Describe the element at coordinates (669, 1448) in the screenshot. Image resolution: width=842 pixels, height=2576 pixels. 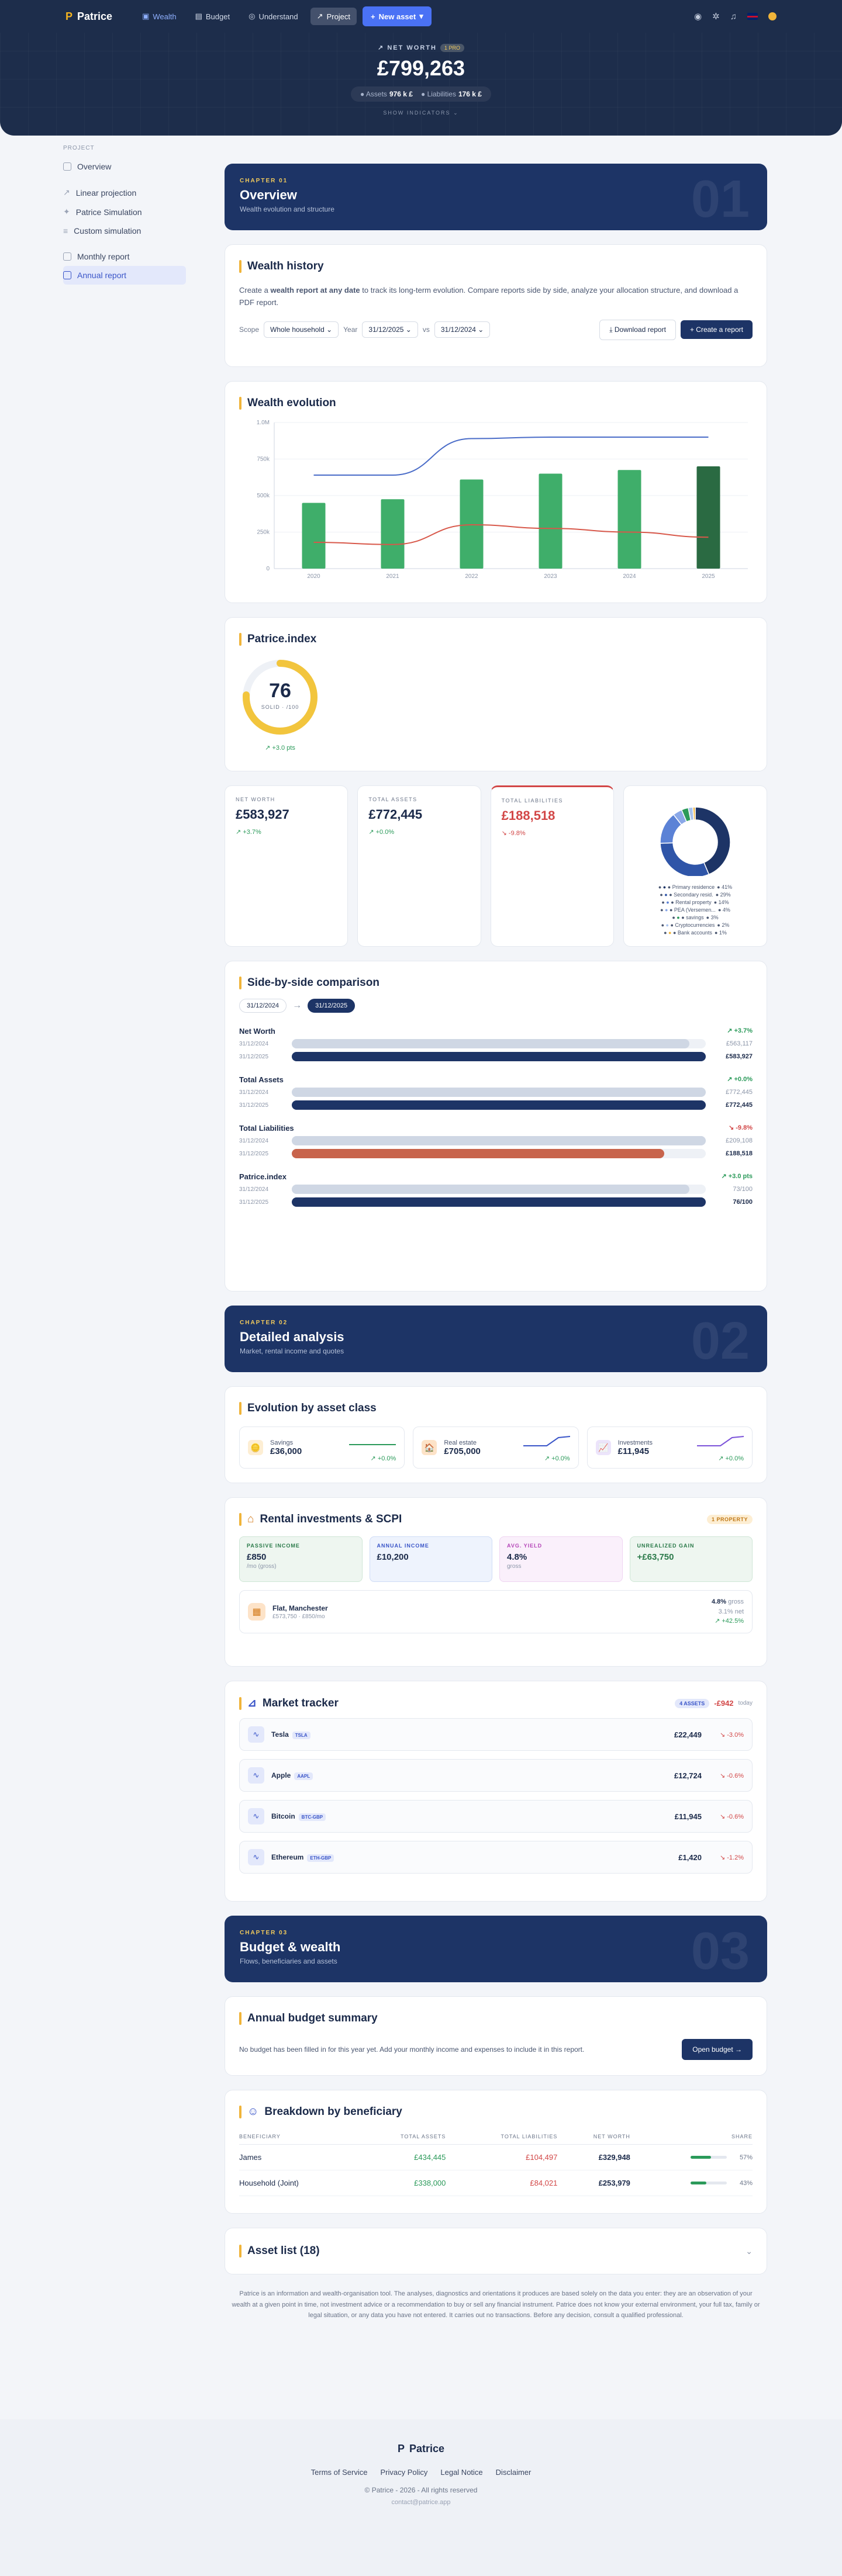
I see `asset-class-tile: 📈 Investments £11,945 ↗ +0.0%` at that location.